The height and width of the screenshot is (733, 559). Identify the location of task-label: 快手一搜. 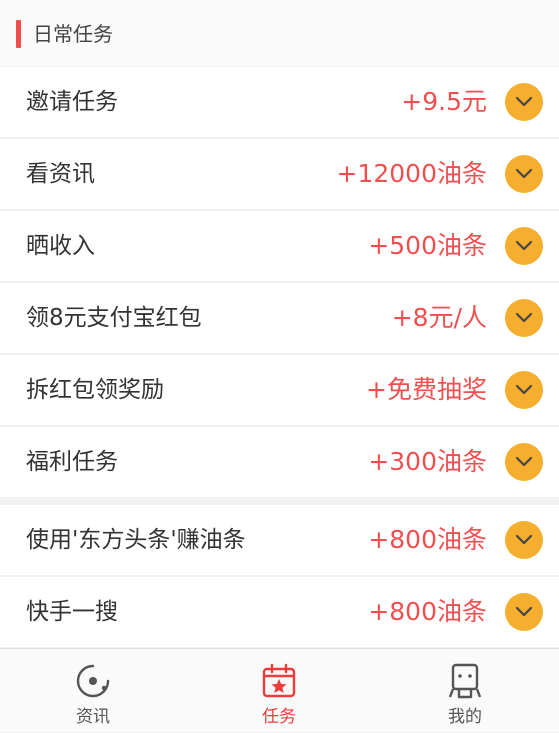
(72, 612).